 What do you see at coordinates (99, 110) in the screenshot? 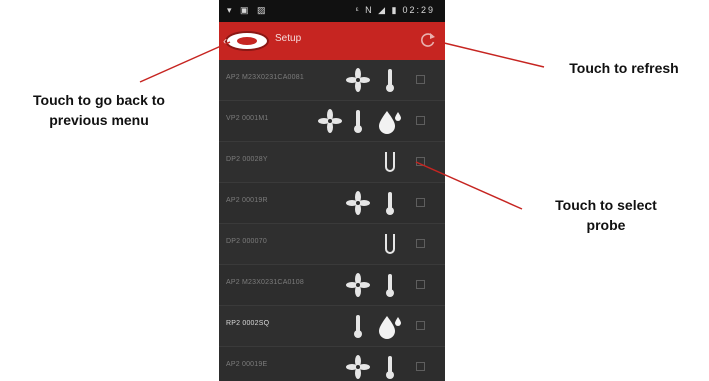
I see `callout-back: Touch to go back to previous menu` at bounding box center [99, 110].